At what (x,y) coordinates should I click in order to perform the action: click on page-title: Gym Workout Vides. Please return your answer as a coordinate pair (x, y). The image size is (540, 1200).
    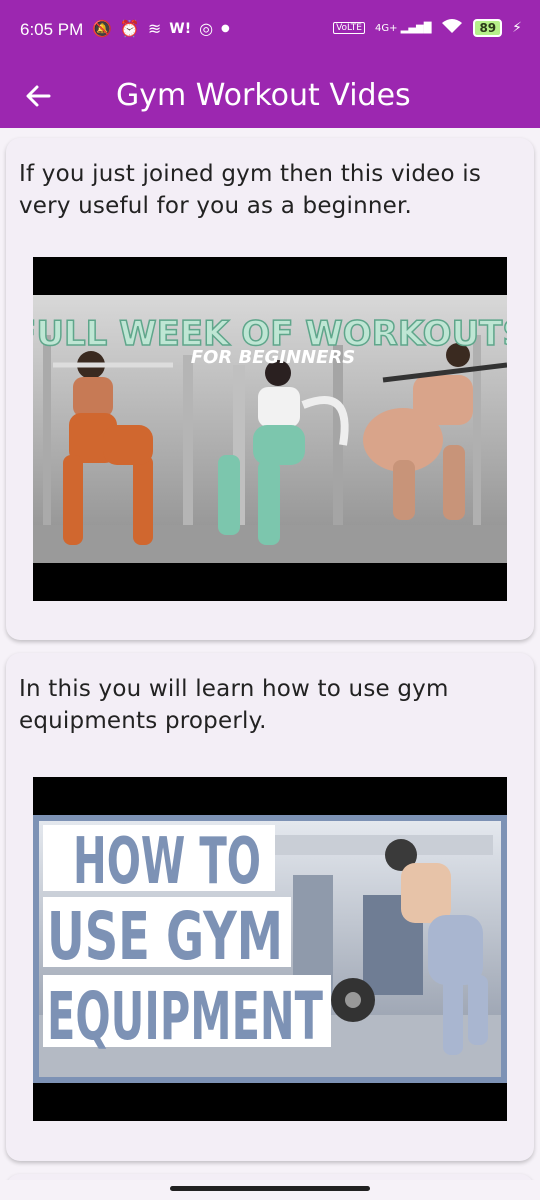
    Looking at the image, I should click on (263, 95).